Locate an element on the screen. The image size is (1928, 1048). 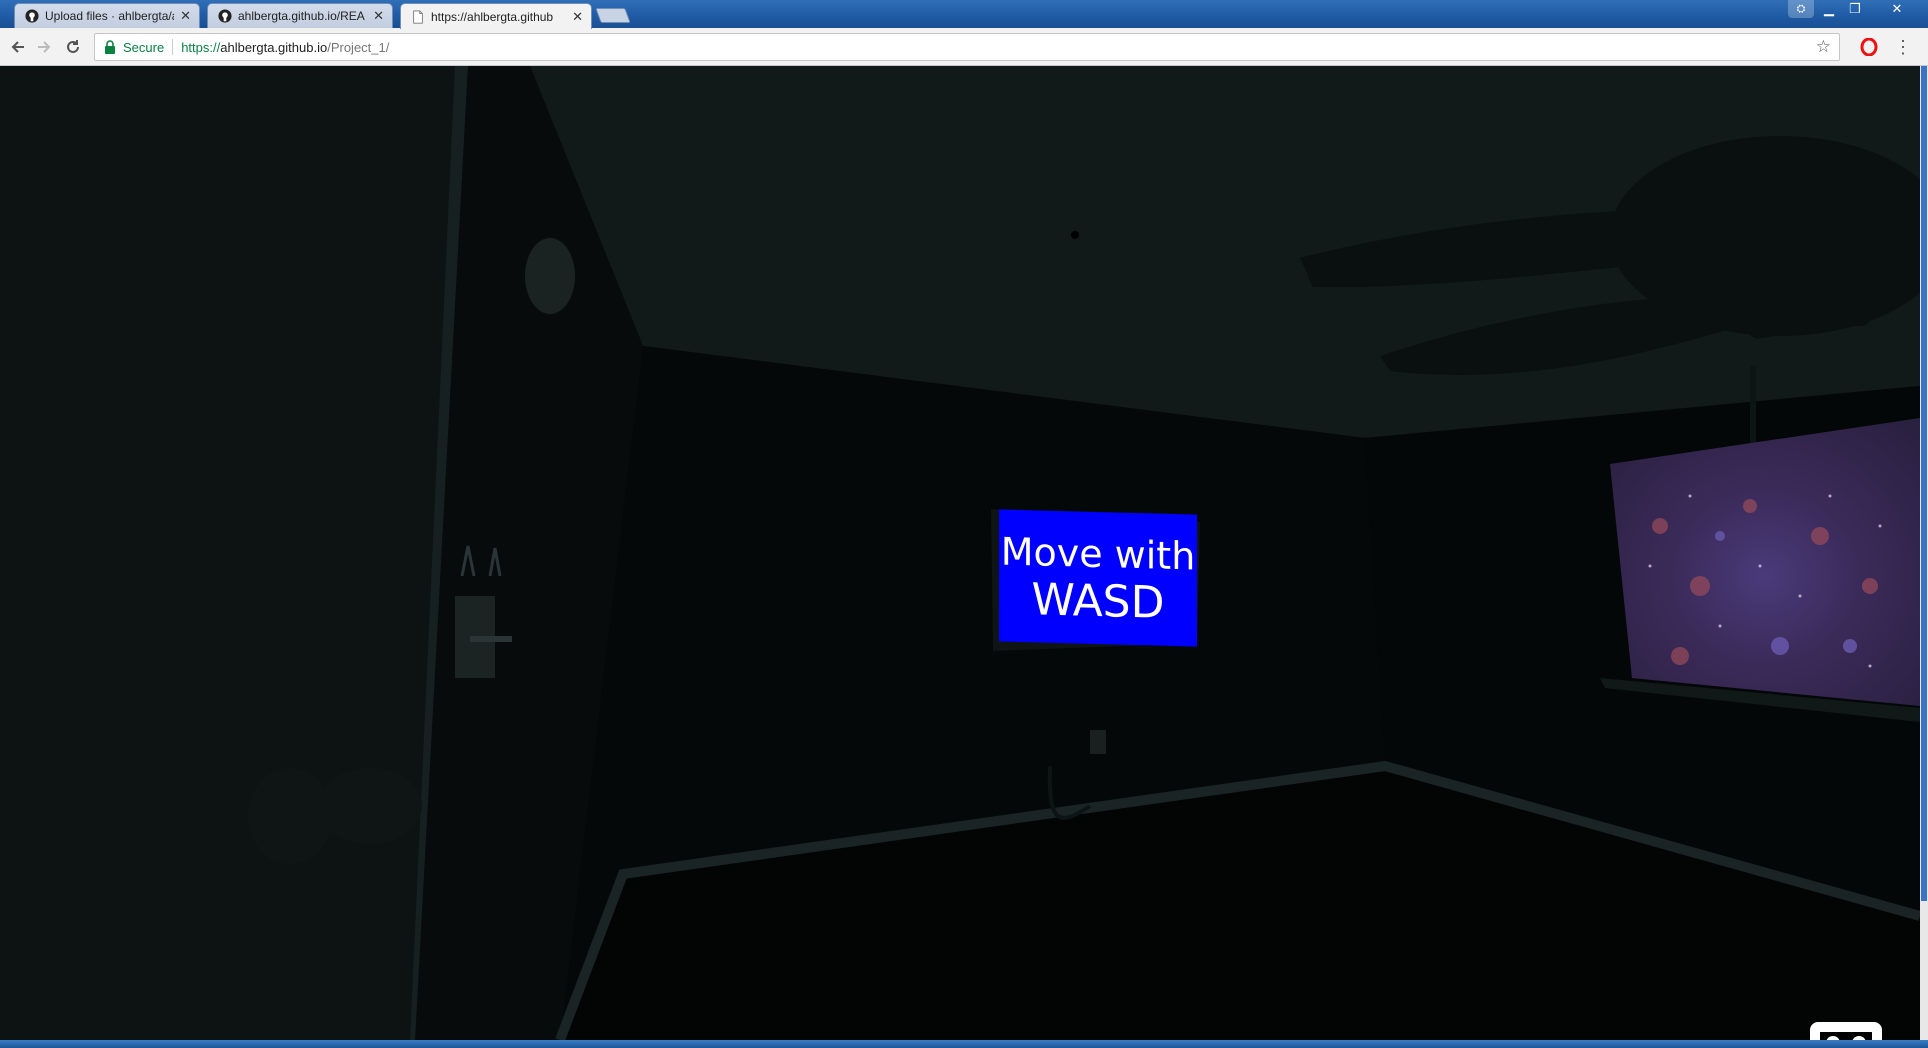
vr-mode-button is located at coordinates (1846, 1031).